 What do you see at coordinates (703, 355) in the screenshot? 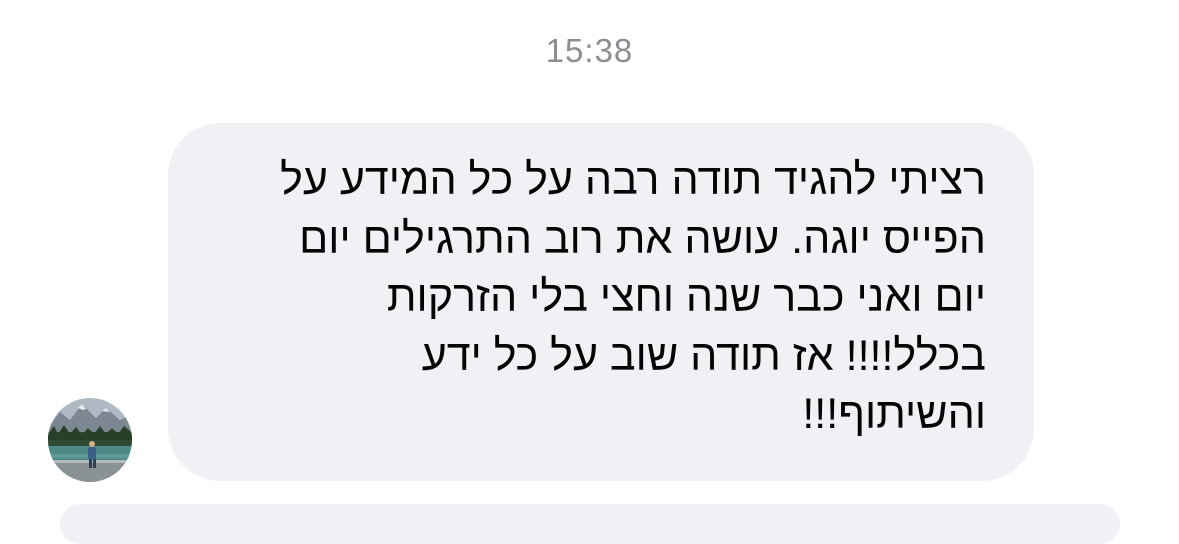
I see `message-line: בכלל!!!! אז תודה שוב על כל ידע` at bounding box center [703, 355].